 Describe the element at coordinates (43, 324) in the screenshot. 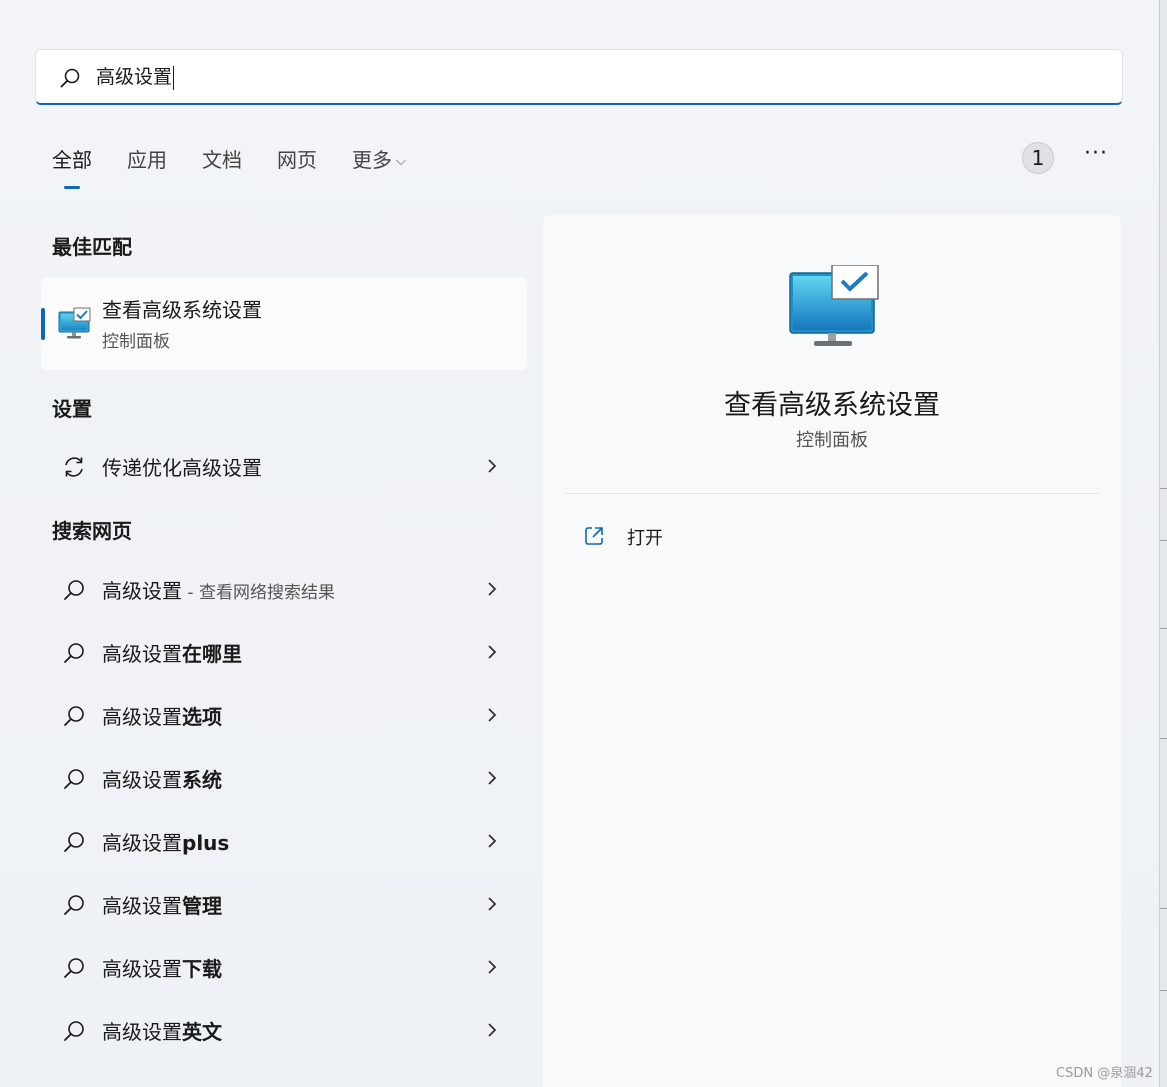

I see `selection-indicator` at that location.